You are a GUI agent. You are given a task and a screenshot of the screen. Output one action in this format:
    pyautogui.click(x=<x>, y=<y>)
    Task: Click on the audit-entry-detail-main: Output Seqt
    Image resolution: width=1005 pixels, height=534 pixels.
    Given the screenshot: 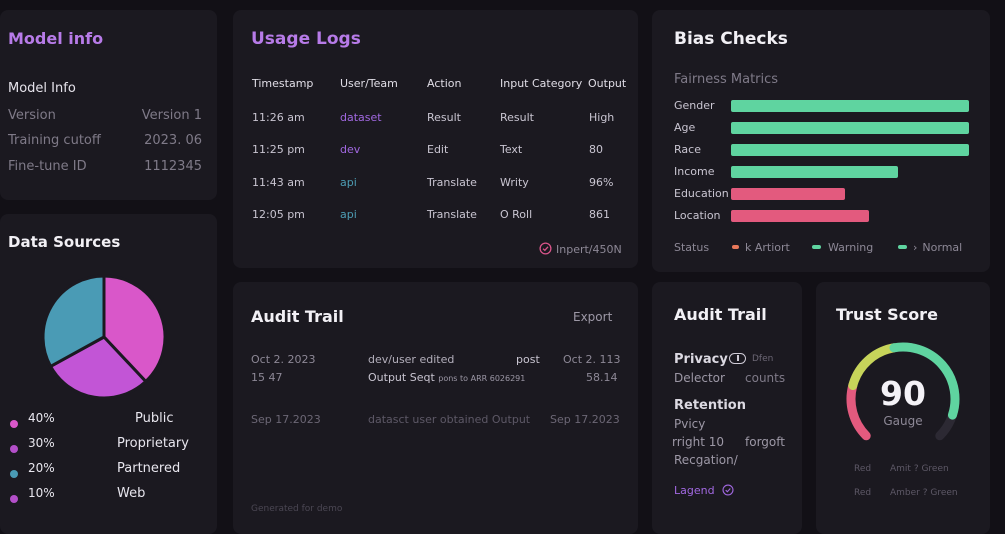 What is the action you would take?
    pyautogui.click(x=401, y=377)
    